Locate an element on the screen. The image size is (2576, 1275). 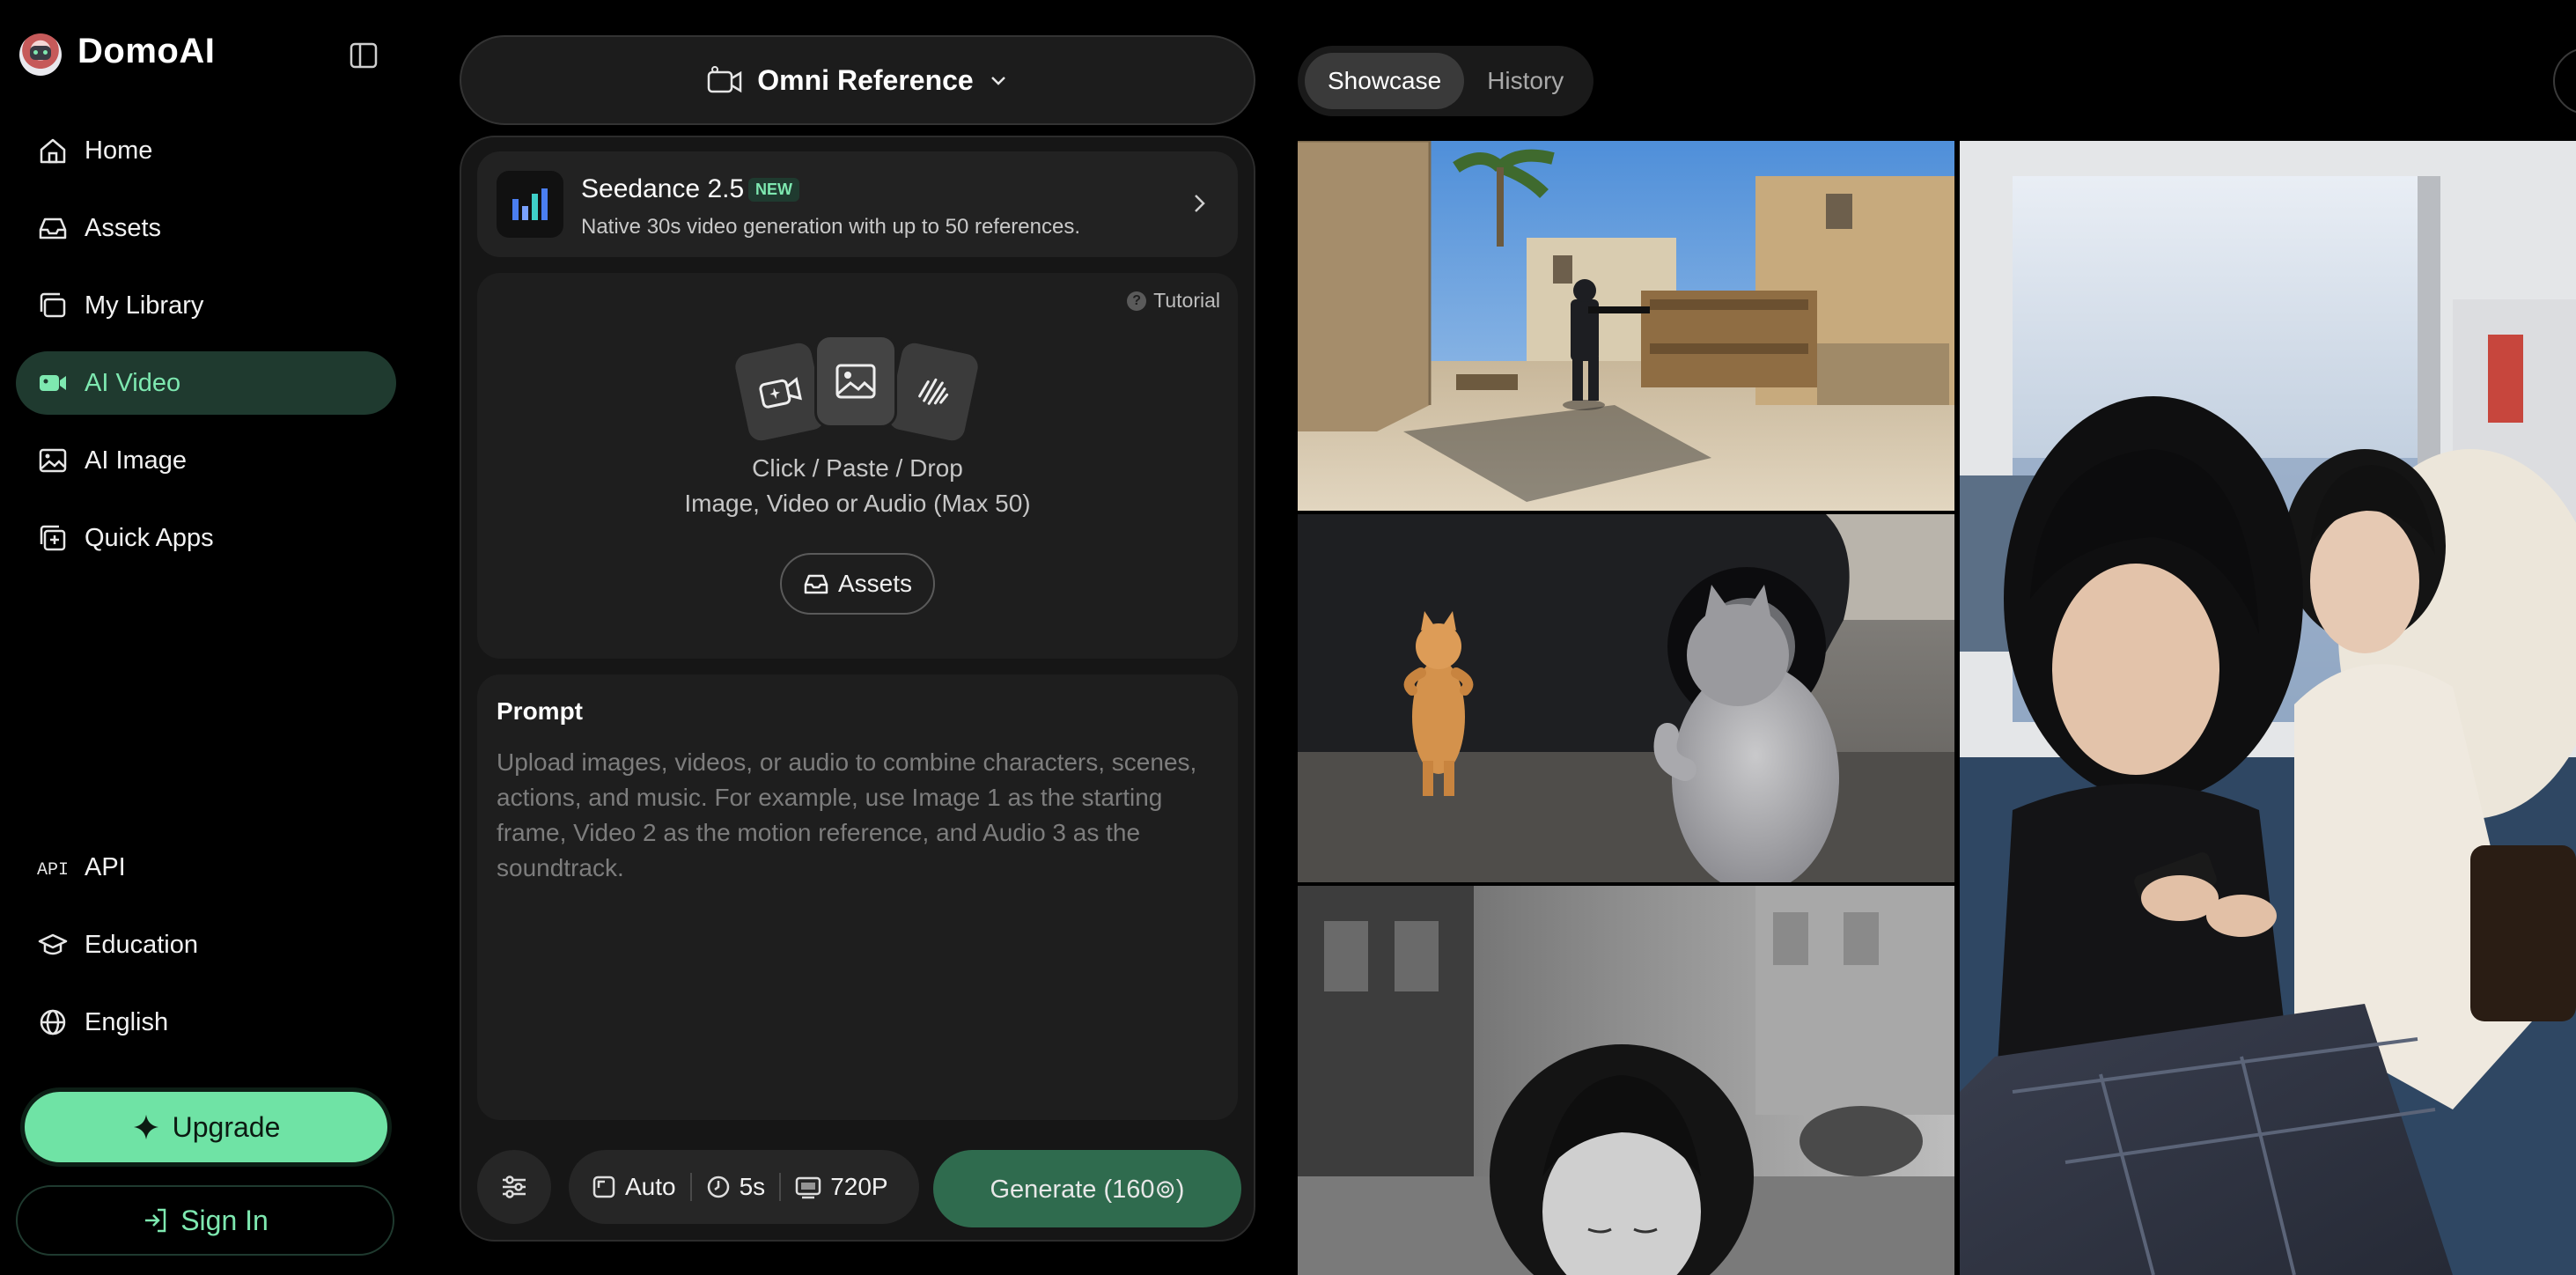
mode-selector: Omni Reference is located at coordinates (858, 80).